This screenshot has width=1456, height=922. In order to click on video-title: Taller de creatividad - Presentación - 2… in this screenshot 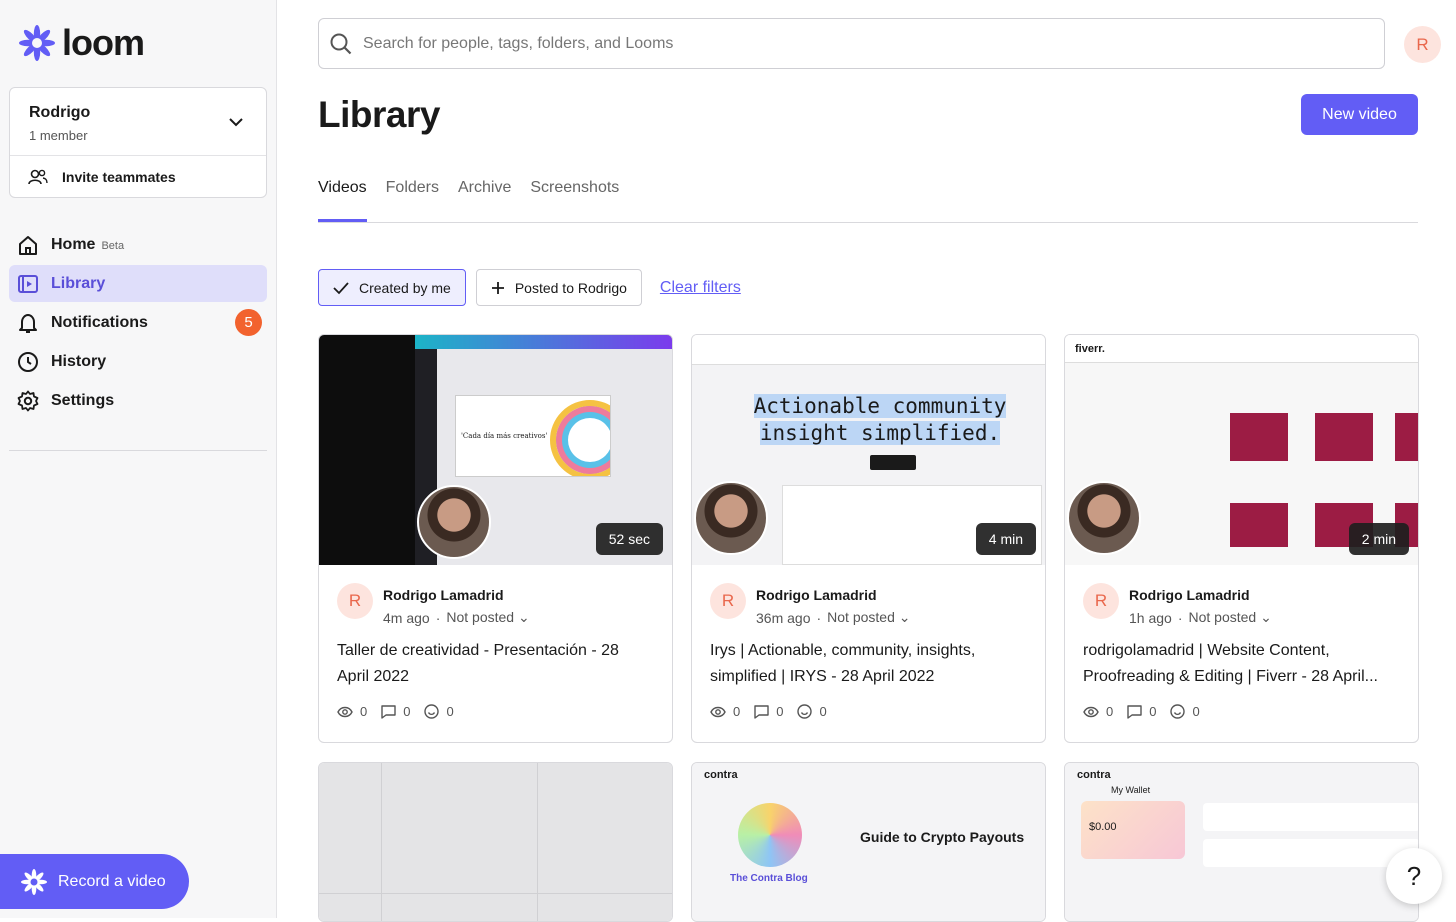, I will do `click(495, 664)`.